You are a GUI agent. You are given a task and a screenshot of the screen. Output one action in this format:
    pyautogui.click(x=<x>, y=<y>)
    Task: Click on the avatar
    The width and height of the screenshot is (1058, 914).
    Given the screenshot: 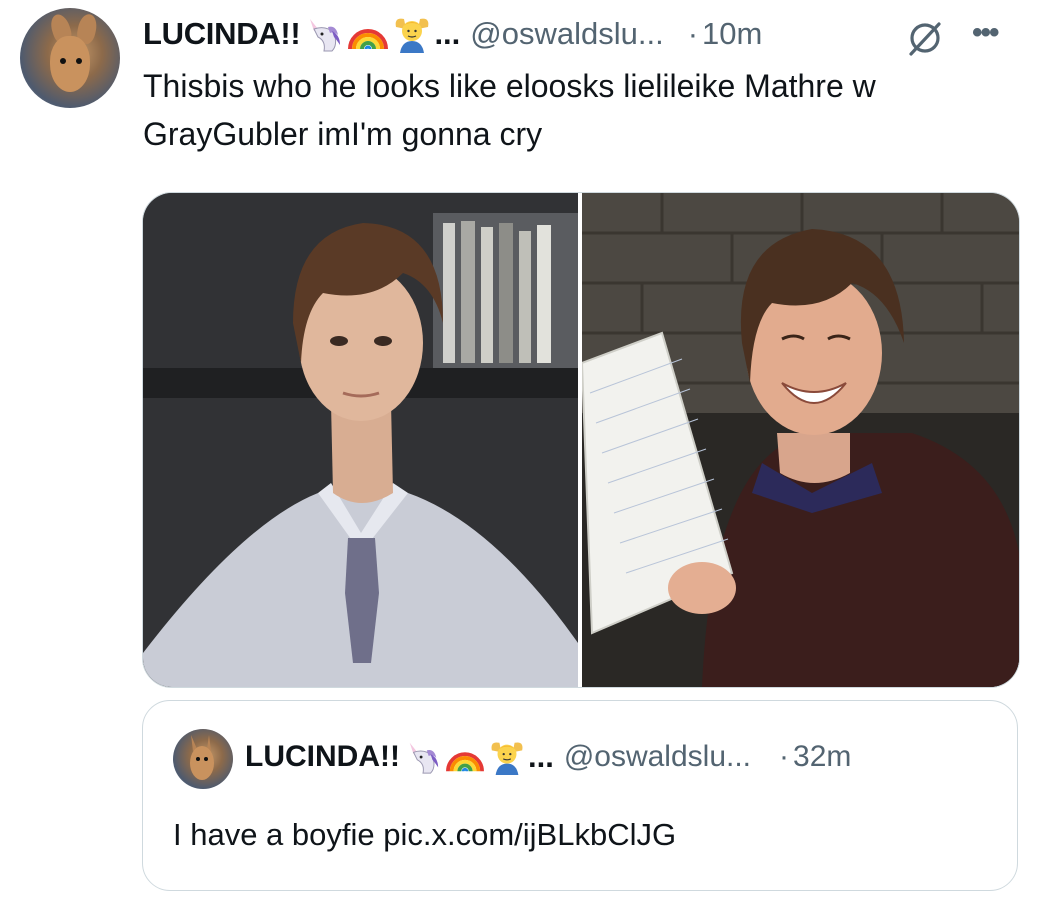 What is the action you would take?
    pyautogui.click(x=70, y=58)
    